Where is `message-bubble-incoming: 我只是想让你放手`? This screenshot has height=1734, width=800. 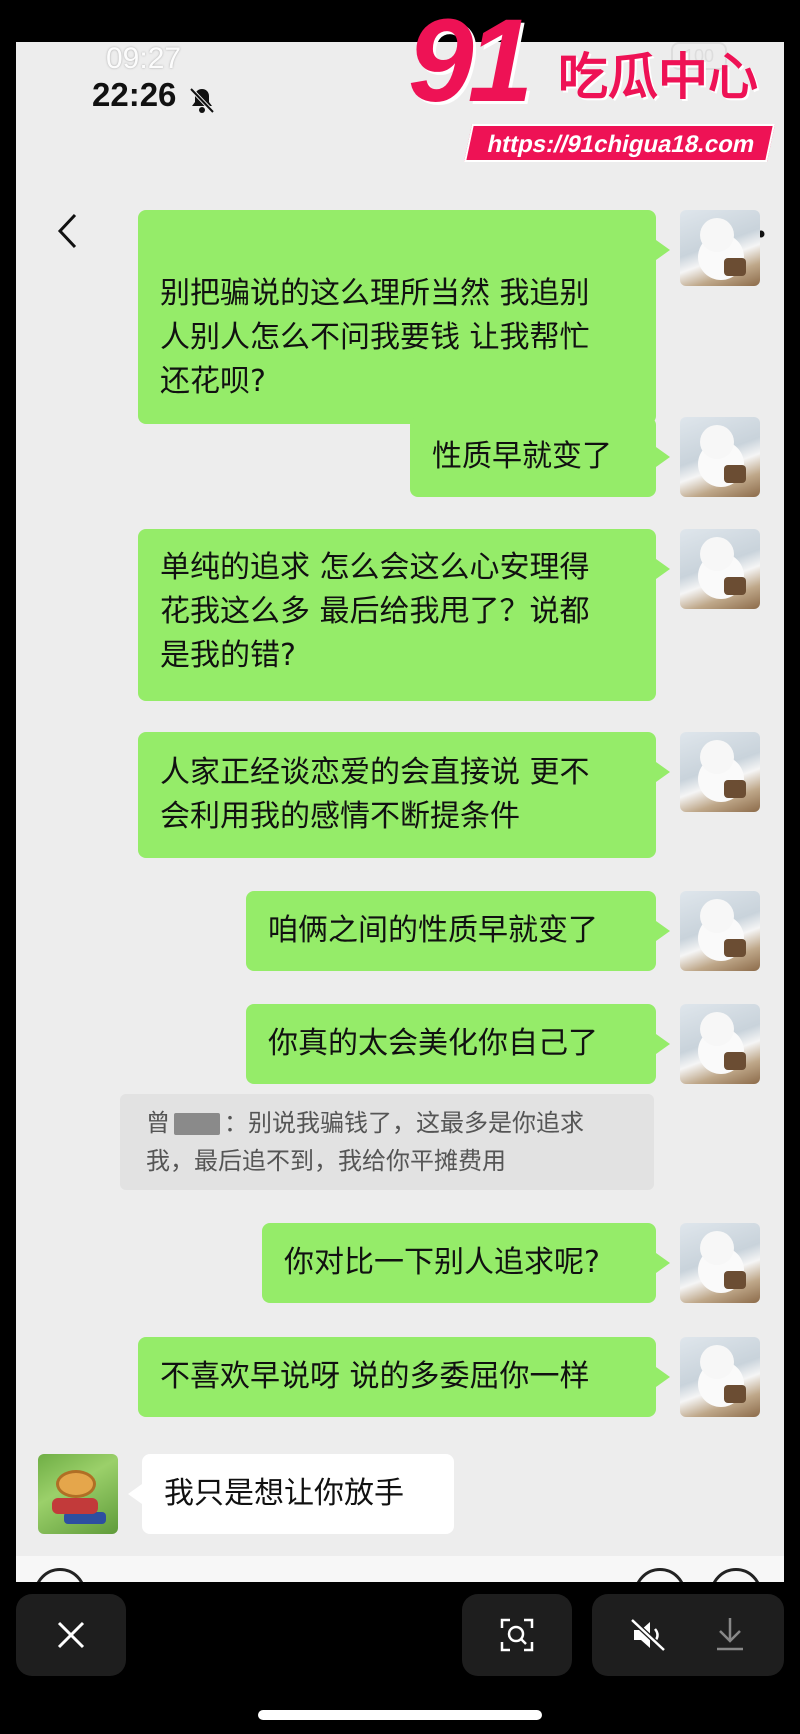 message-bubble-incoming: 我只是想让你放手 is located at coordinates (291, 1494).